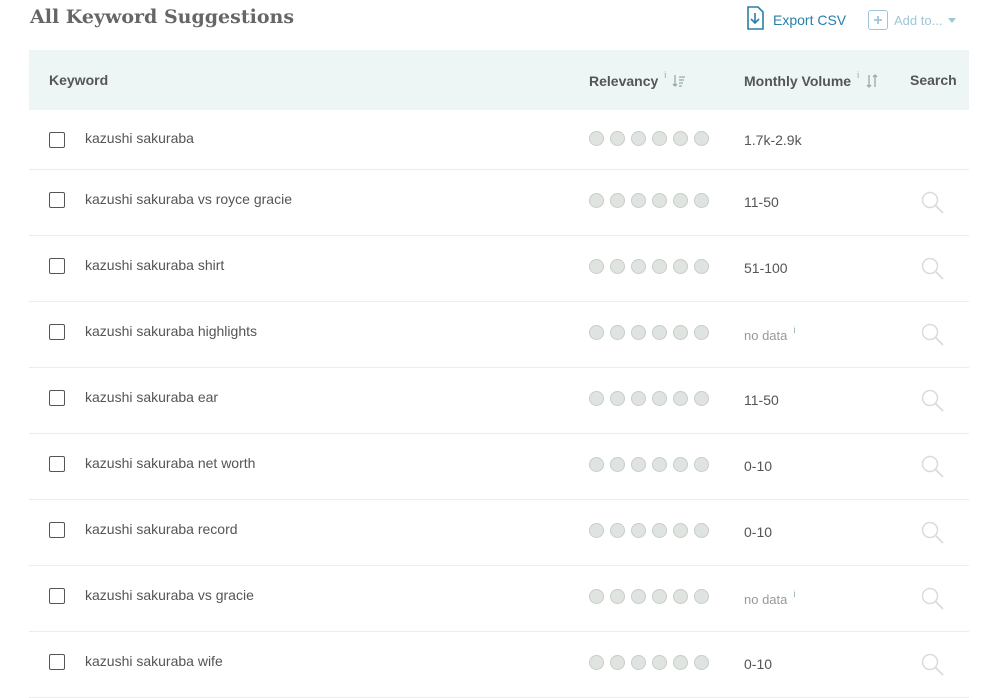  I want to click on column-header-volume: Monthly Volume i, so click(811, 79).